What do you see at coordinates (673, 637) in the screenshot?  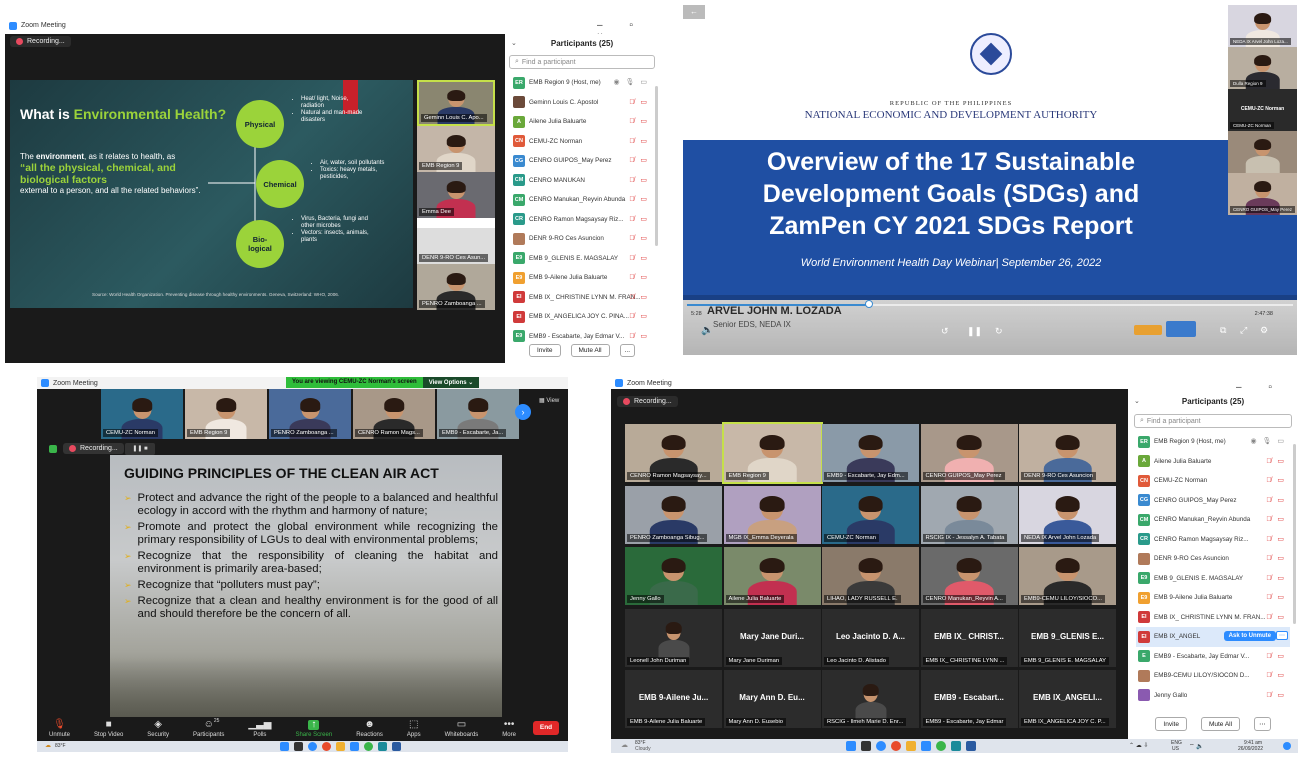 I see `video-tile: Leonell John Duriman` at bounding box center [673, 637].